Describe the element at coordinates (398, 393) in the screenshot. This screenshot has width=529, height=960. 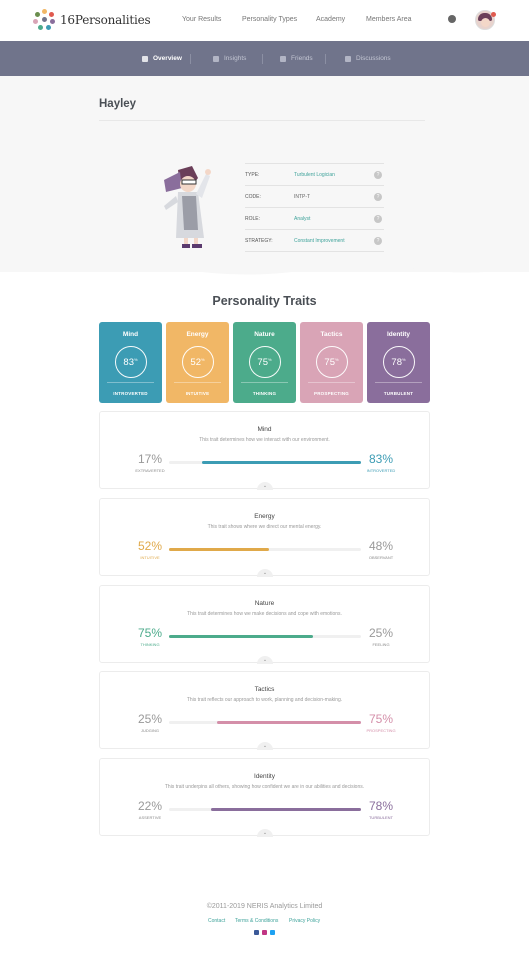
I see `trait-card-label: TURBULENT` at that location.